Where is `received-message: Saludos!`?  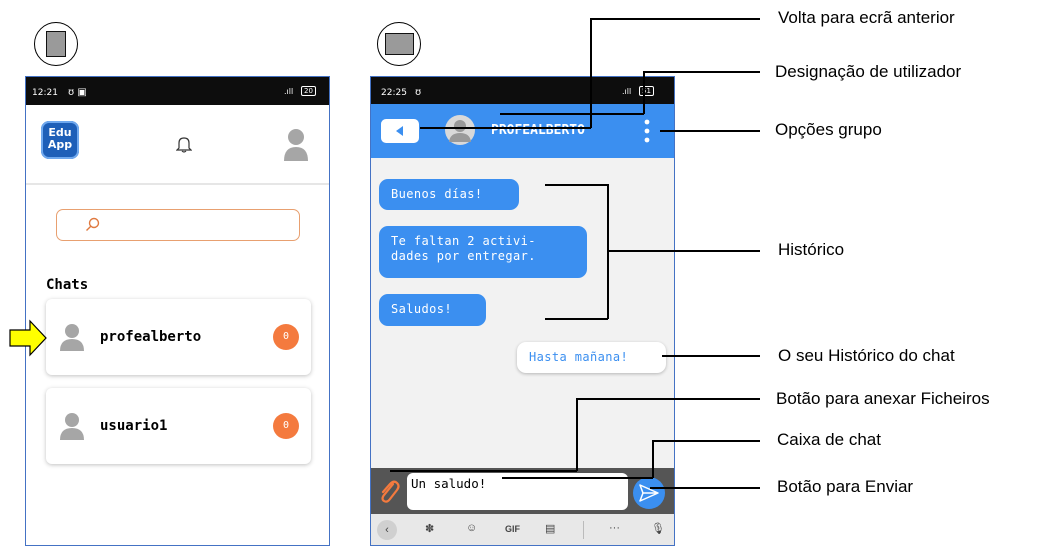
received-message: Saludos! is located at coordinates (432, 310).